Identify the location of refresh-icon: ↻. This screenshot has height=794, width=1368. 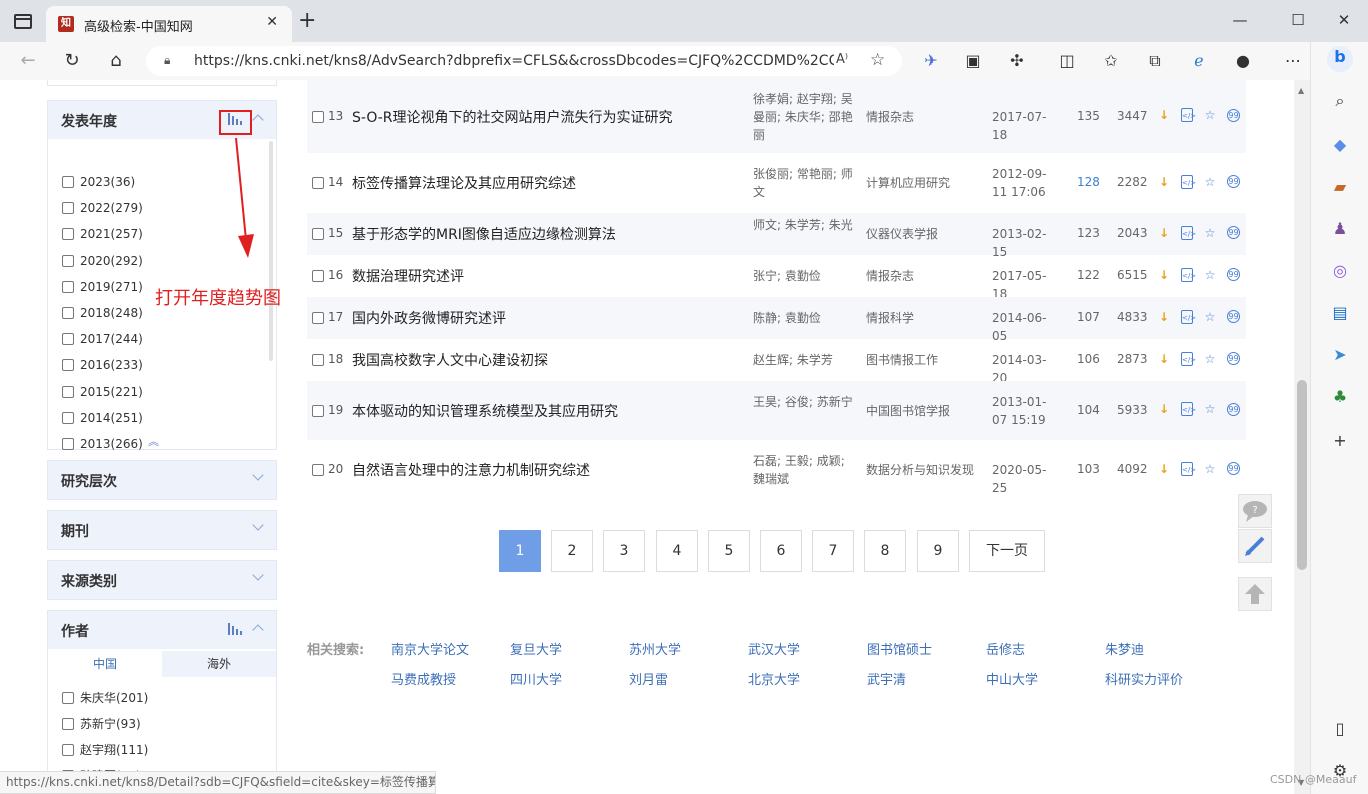
(72, 61).